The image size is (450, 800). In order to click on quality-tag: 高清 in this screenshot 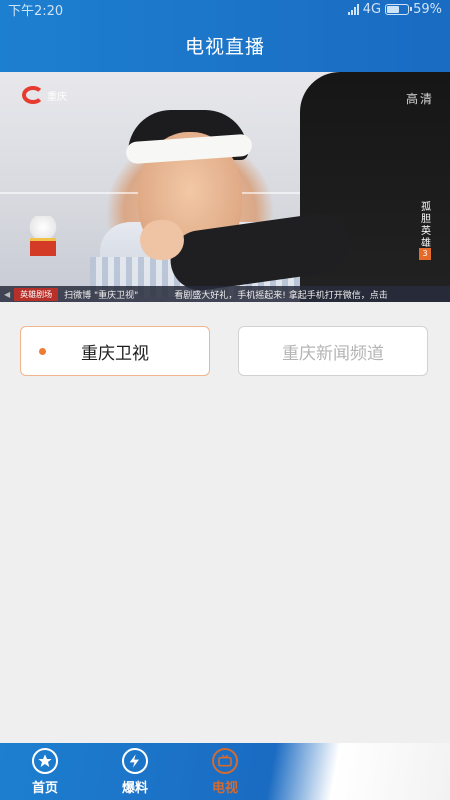, I will do `click(419, 99)`.